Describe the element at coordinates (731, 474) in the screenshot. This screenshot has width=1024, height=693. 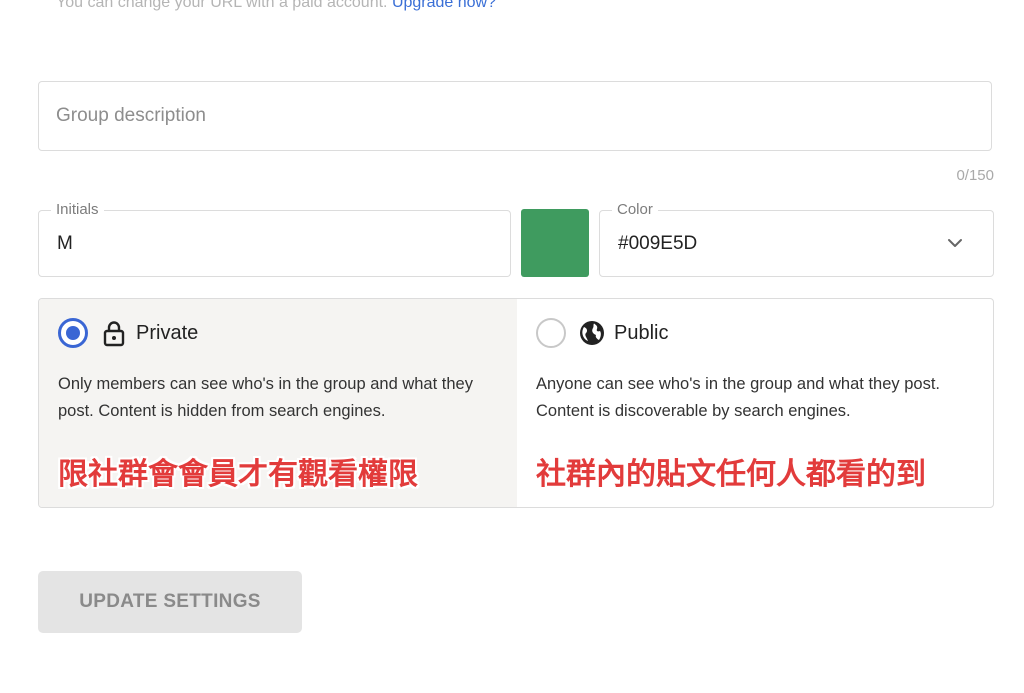
I see `public-annotation: 社群內的貼文任何人都看的到` at that location.